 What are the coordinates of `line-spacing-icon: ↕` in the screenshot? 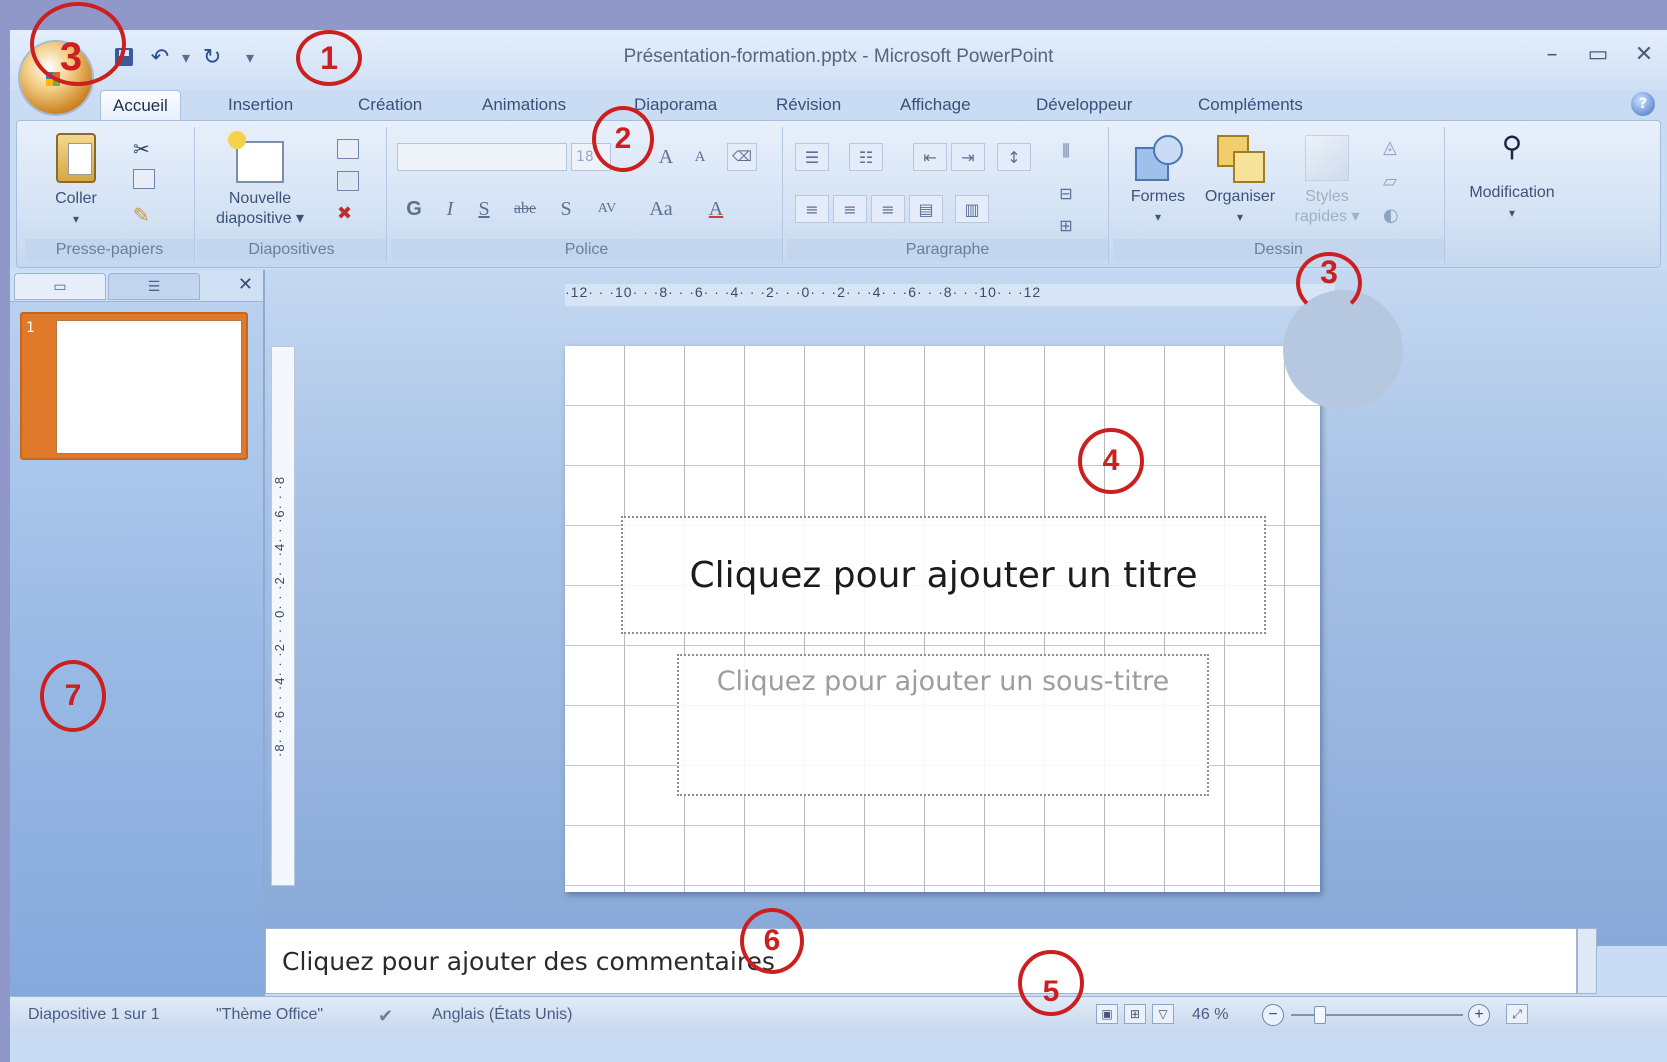 It's located at (1014, 157).